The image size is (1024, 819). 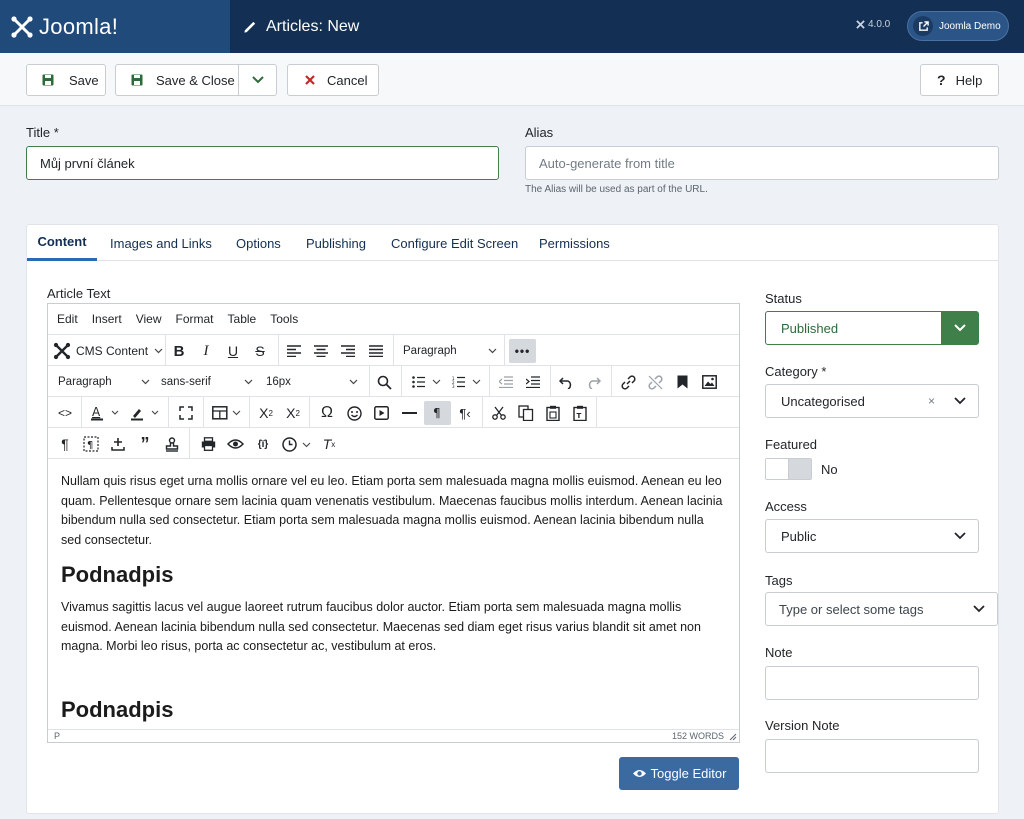 What do you see at coordinates (145, 382) in the screenshot?
I see `chevron-down-icon` at bounding box center [145, 382].